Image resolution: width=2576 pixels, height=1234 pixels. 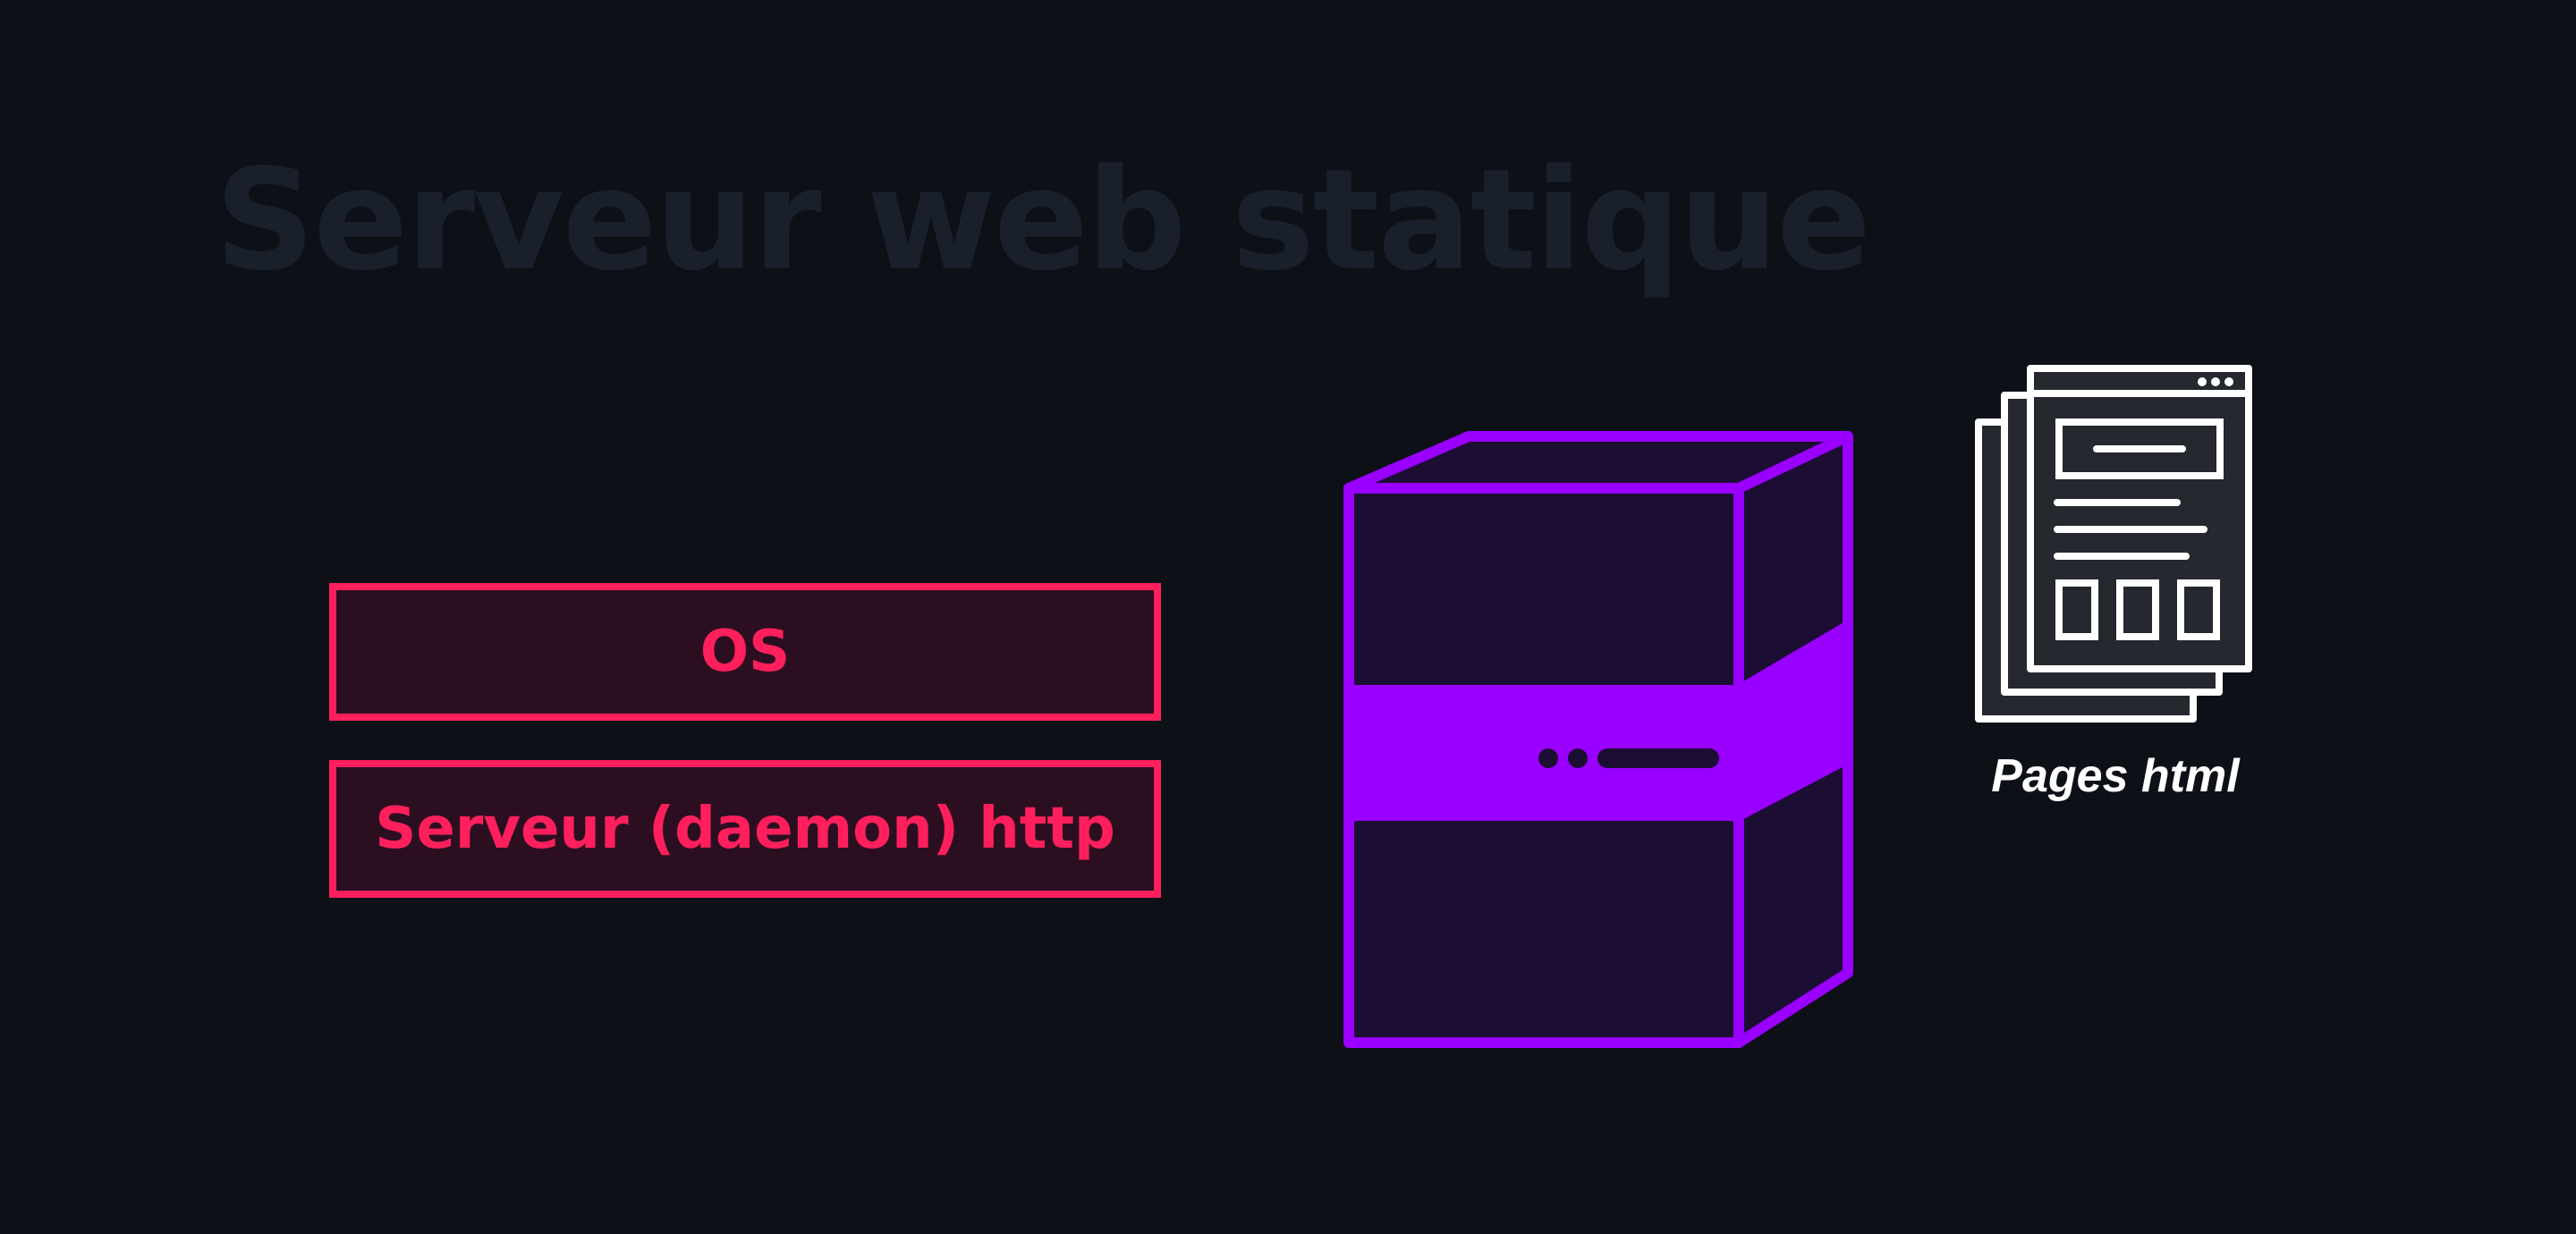 I want to click on window-dots, so click(x=2215, y=381).